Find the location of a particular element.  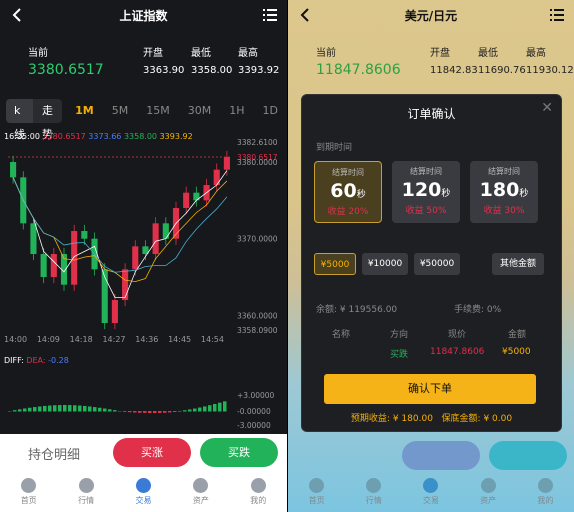

row-amount: ¥5000 is located at coordinates (516, 352).